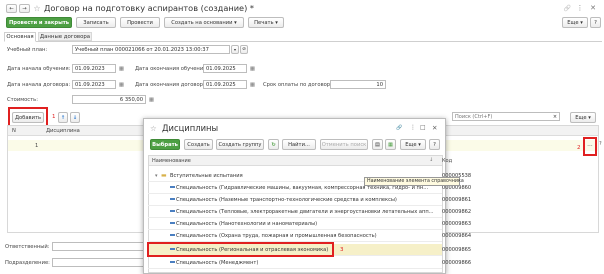 This screenshot has width=604, height=274. I want to click on dialog-link-icon: 🔗, so click(399, 128).